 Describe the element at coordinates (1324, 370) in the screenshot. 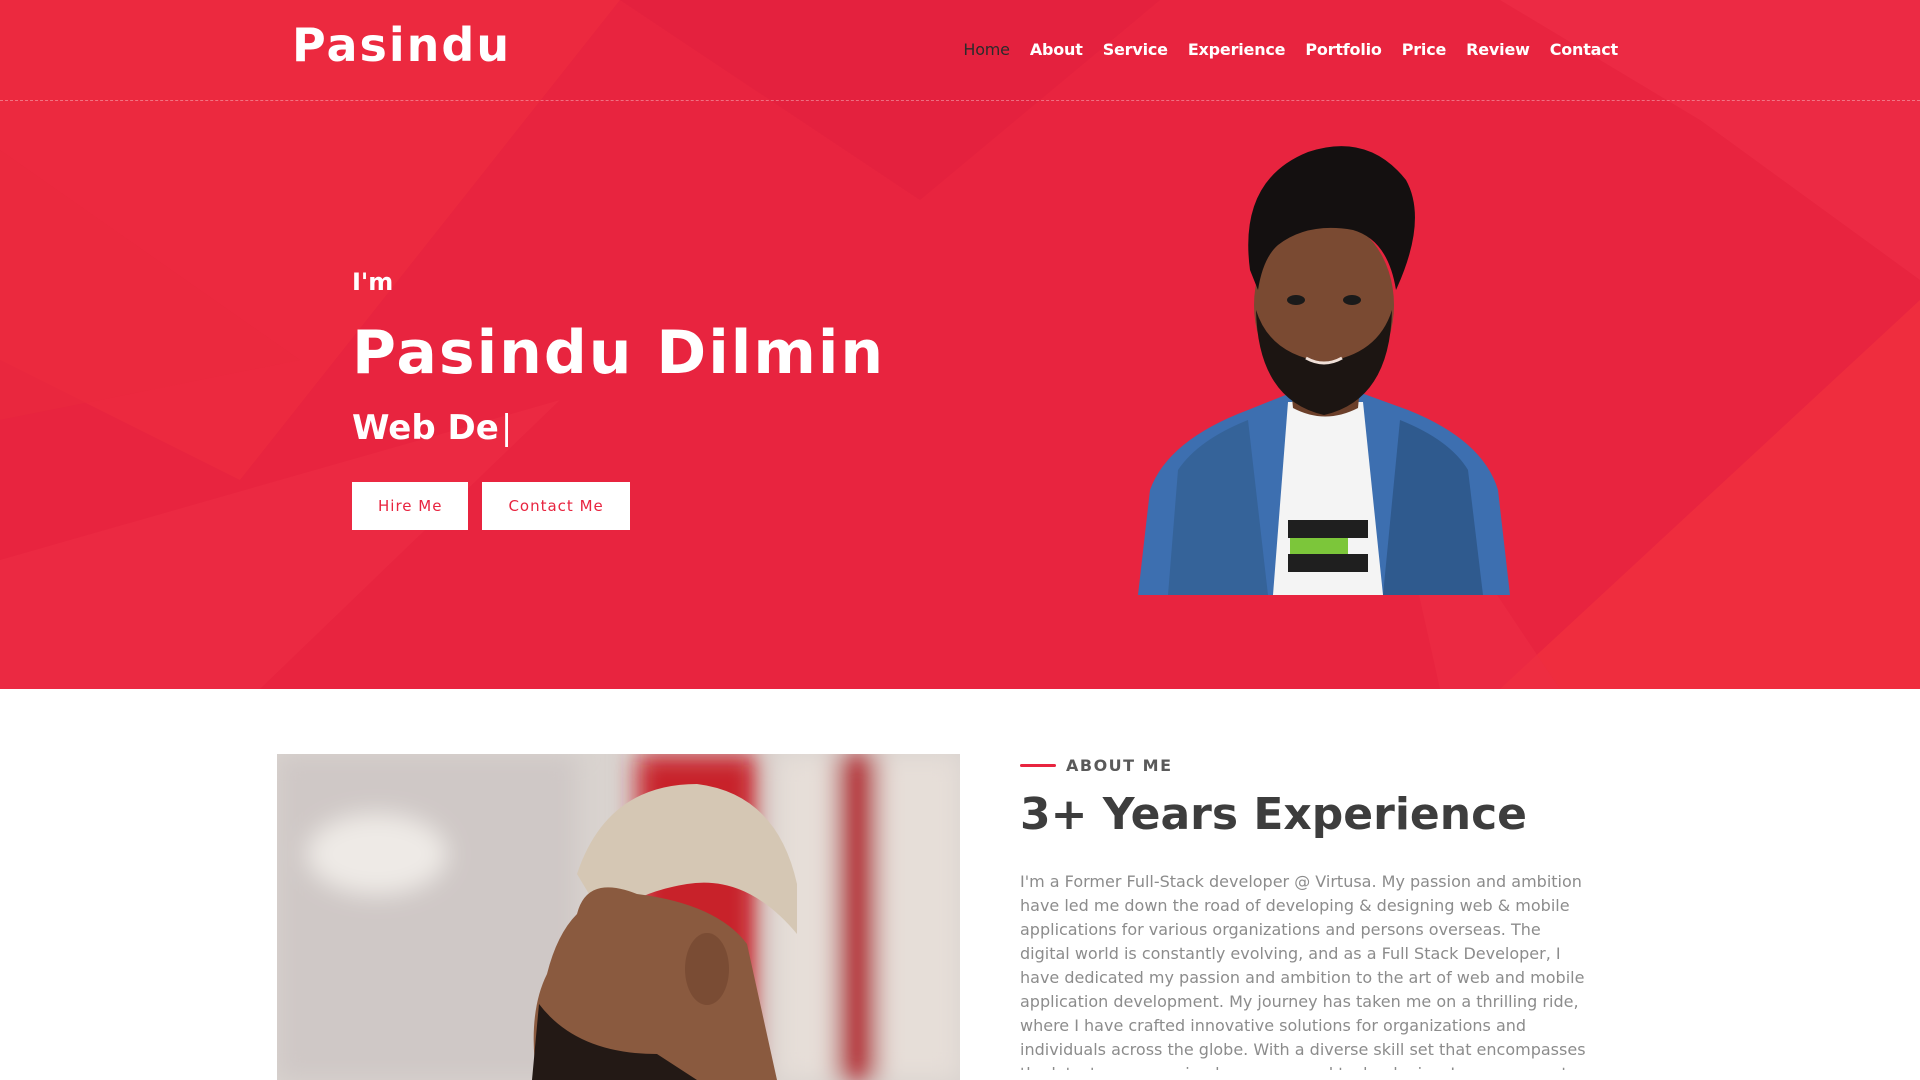

I see `hero-portrait-image` at that location.